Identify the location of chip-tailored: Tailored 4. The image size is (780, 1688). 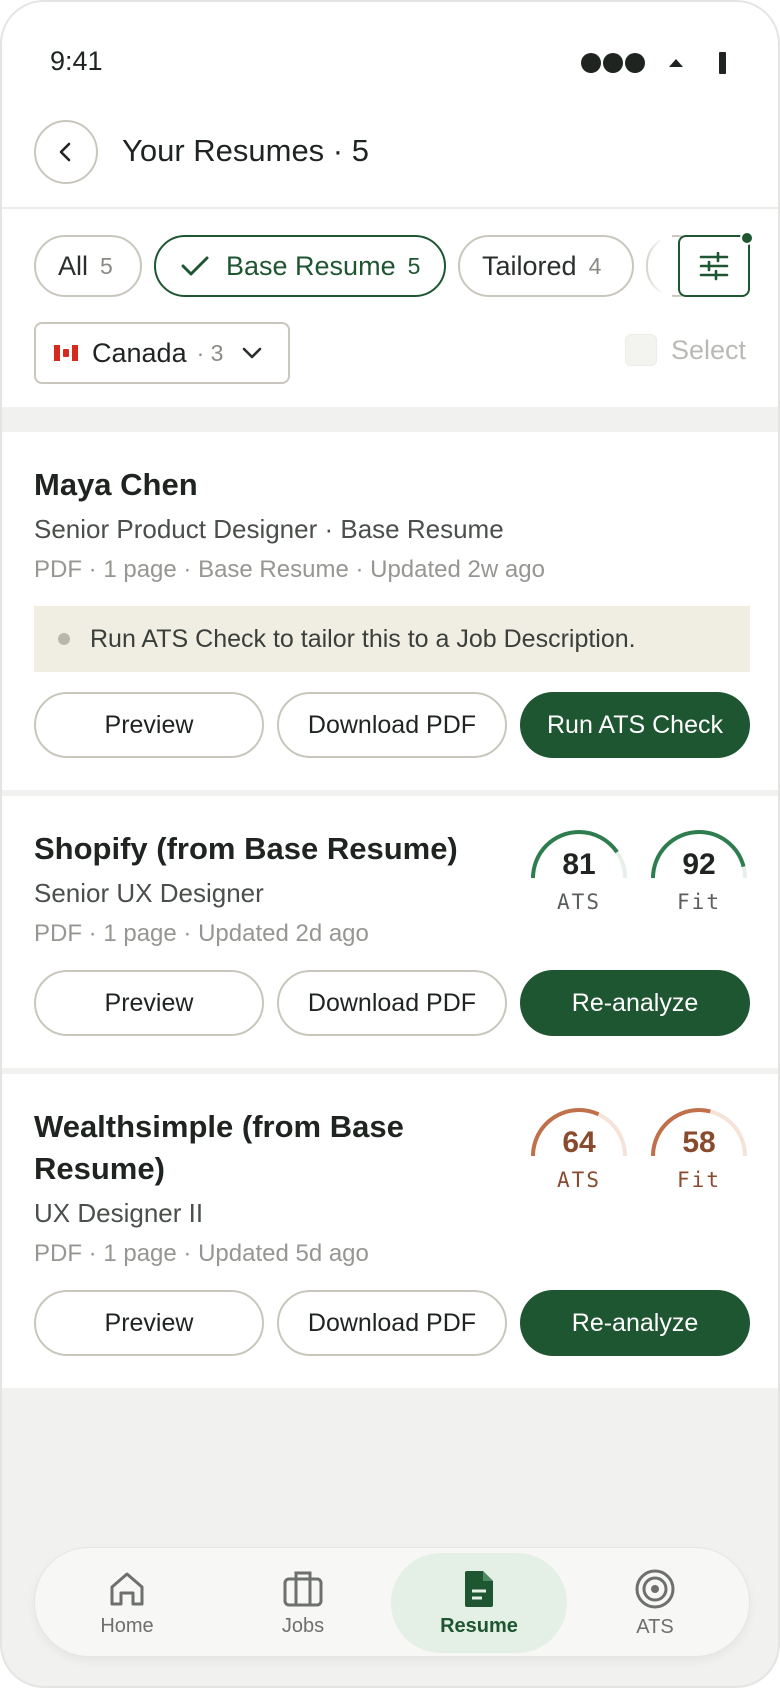
(546, 266).